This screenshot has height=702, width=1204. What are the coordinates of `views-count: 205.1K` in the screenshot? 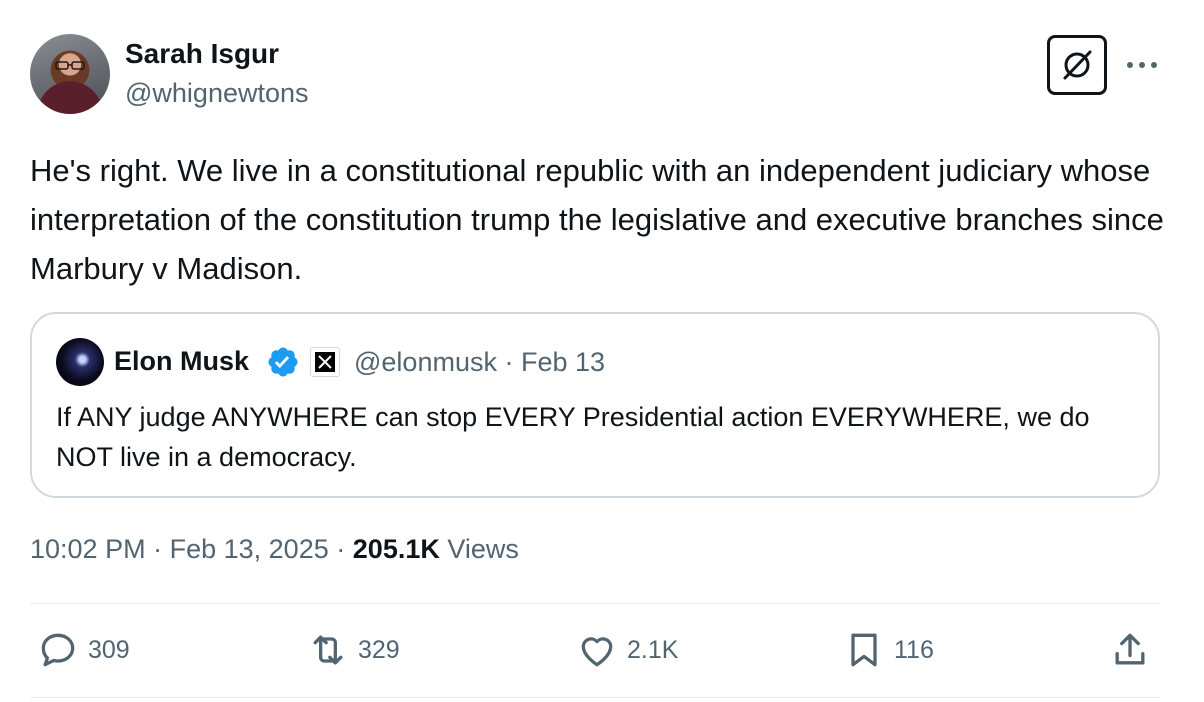 It's located at (396, 549).